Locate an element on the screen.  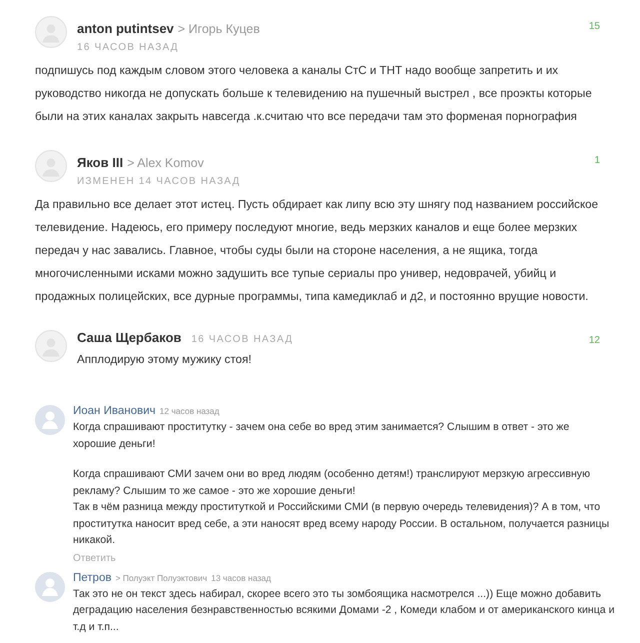
comment-score: 1 is located at coordinates (597, 160).